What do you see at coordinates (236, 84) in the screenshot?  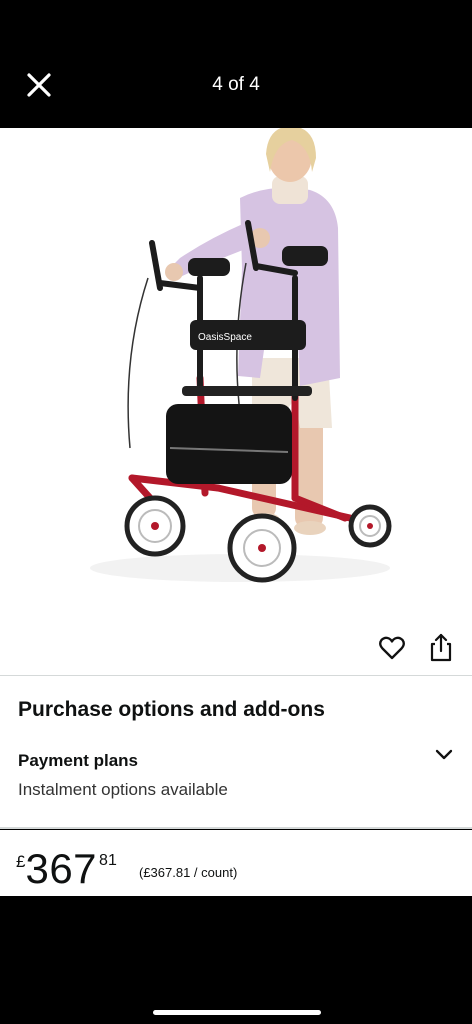 I see `image-counter: 4 of 4` at bounding box center [236, 84].